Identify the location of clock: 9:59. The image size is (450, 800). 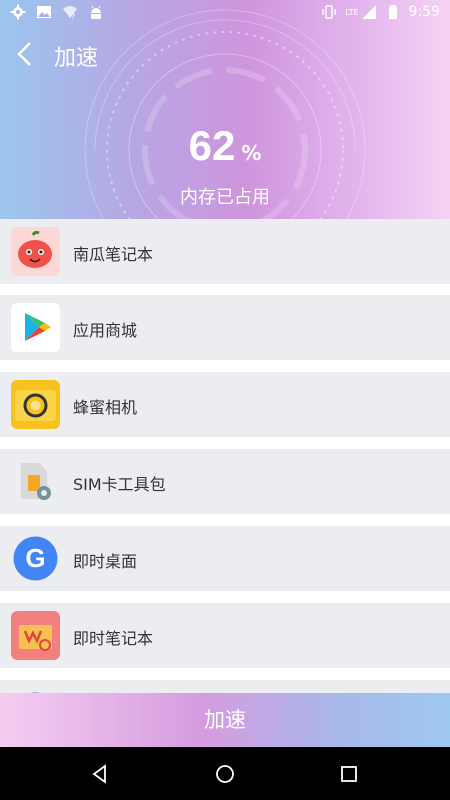
(424, 12).